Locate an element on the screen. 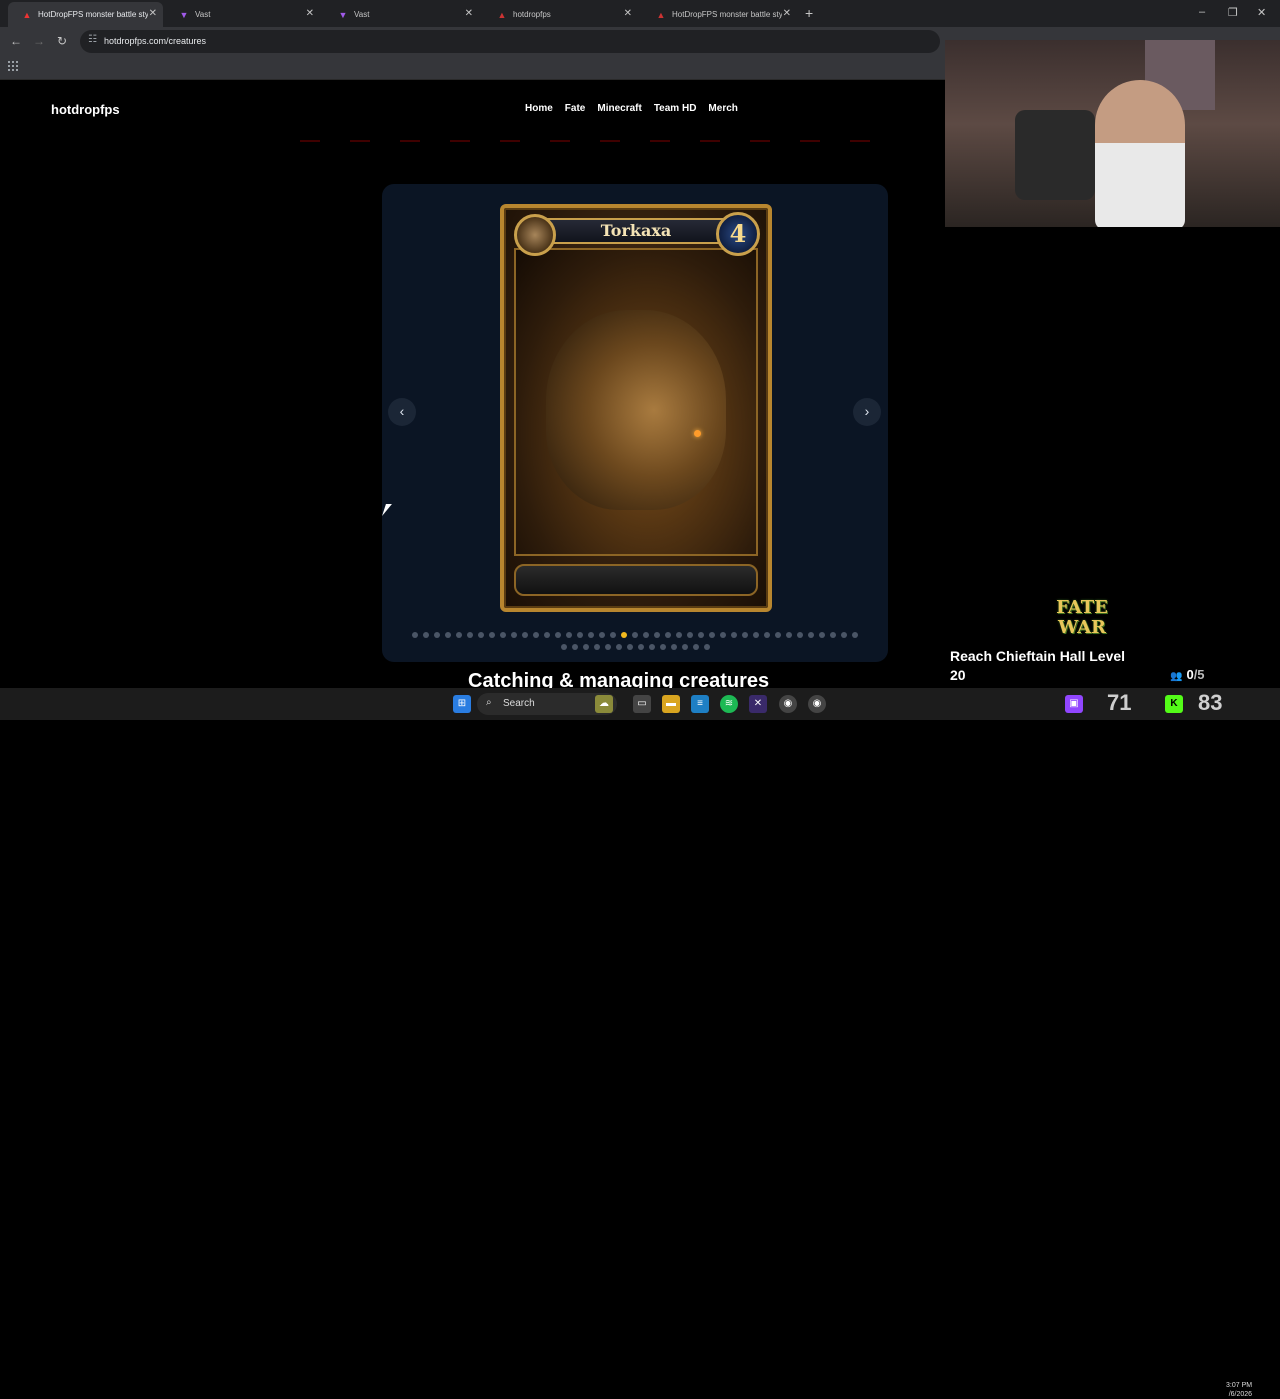  card-cost: 4 is located at coordinates (738, 233).